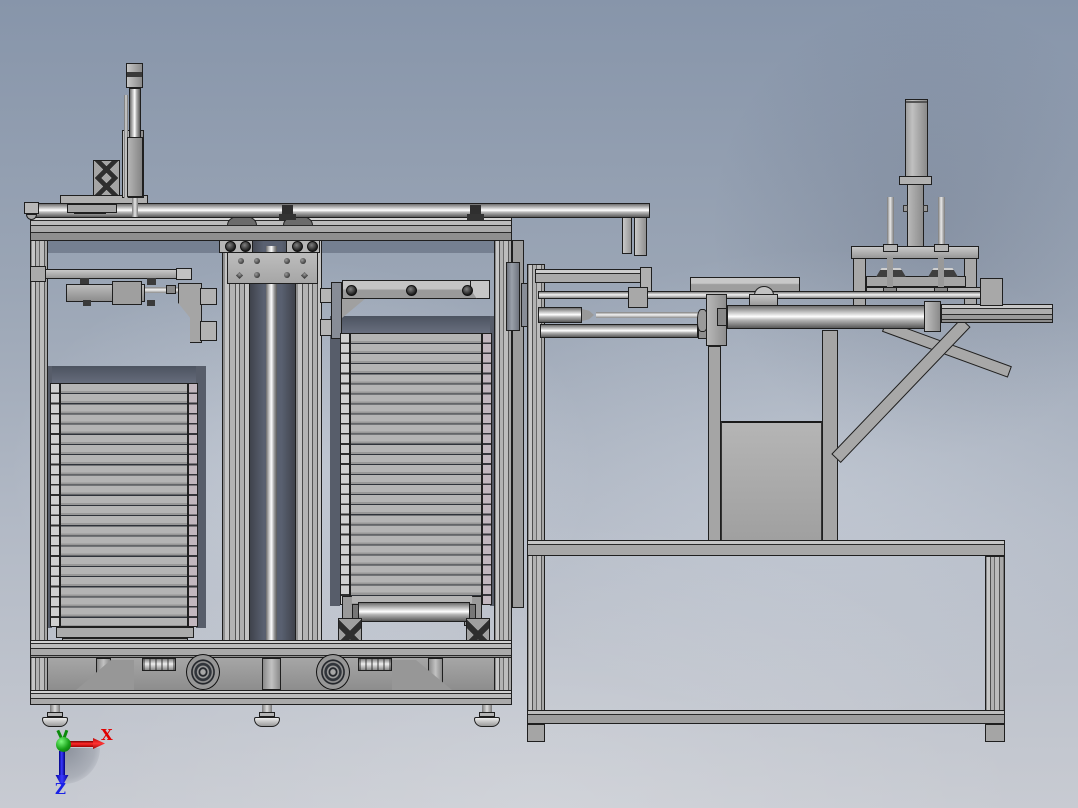 This screenshot has height=808, width=1078. Describe the element at coordinates (82, 744) in the screenshot. I see `x-axis-shaft` at that location.